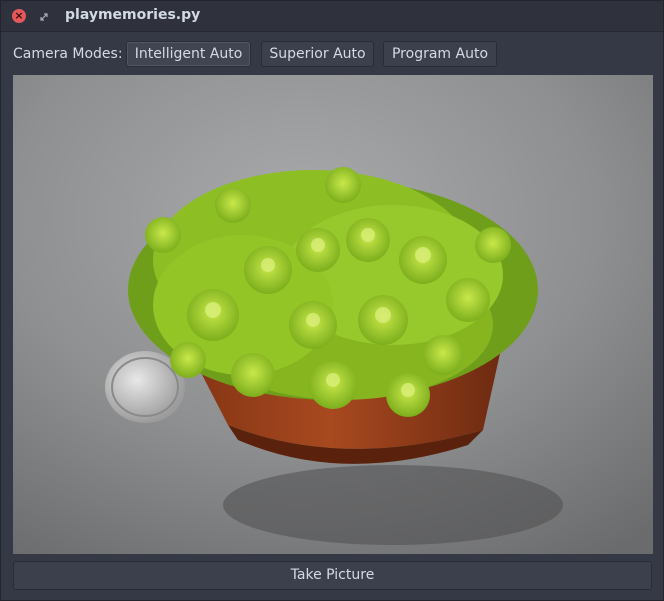  What do you see at coordinates (133, 15) in the screenshot?
I see `window-title: playmemories.py` at bounding box center [133, 15].